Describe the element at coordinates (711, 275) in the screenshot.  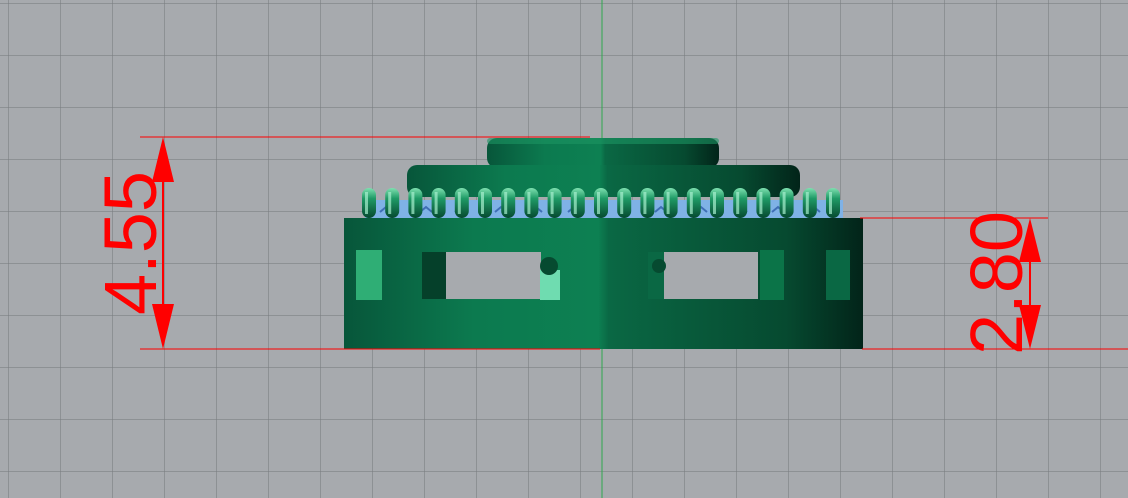
I see `window-right` at that location.